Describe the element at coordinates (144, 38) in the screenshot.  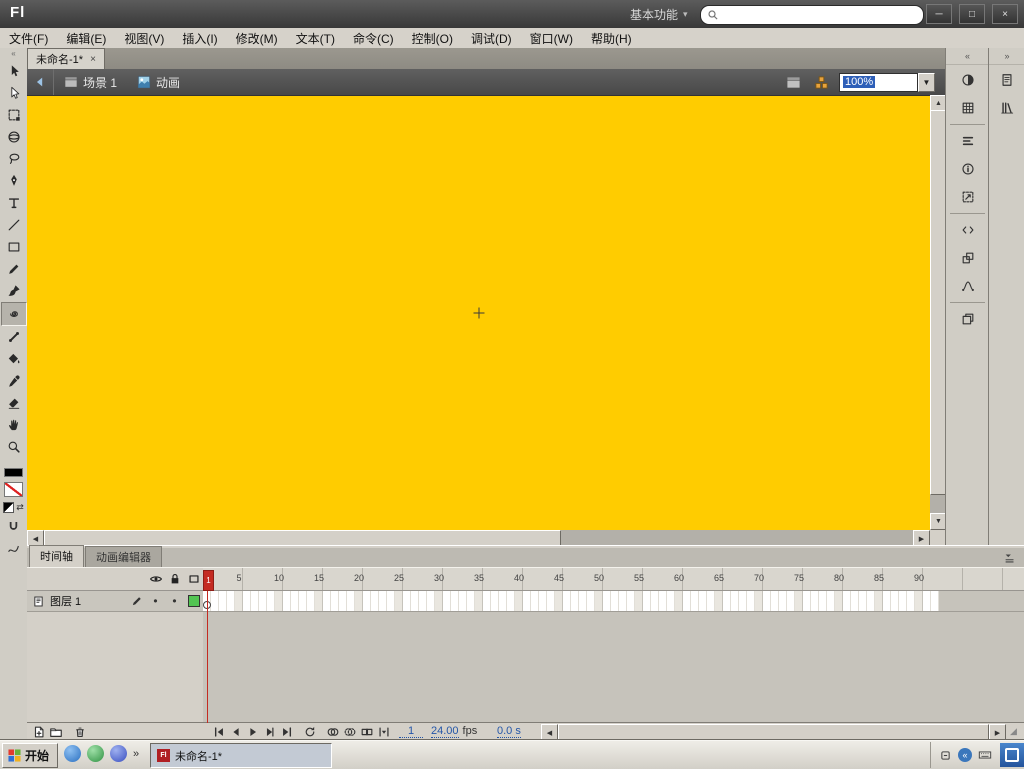
I see `menu-item: 视图(V)` at that location.